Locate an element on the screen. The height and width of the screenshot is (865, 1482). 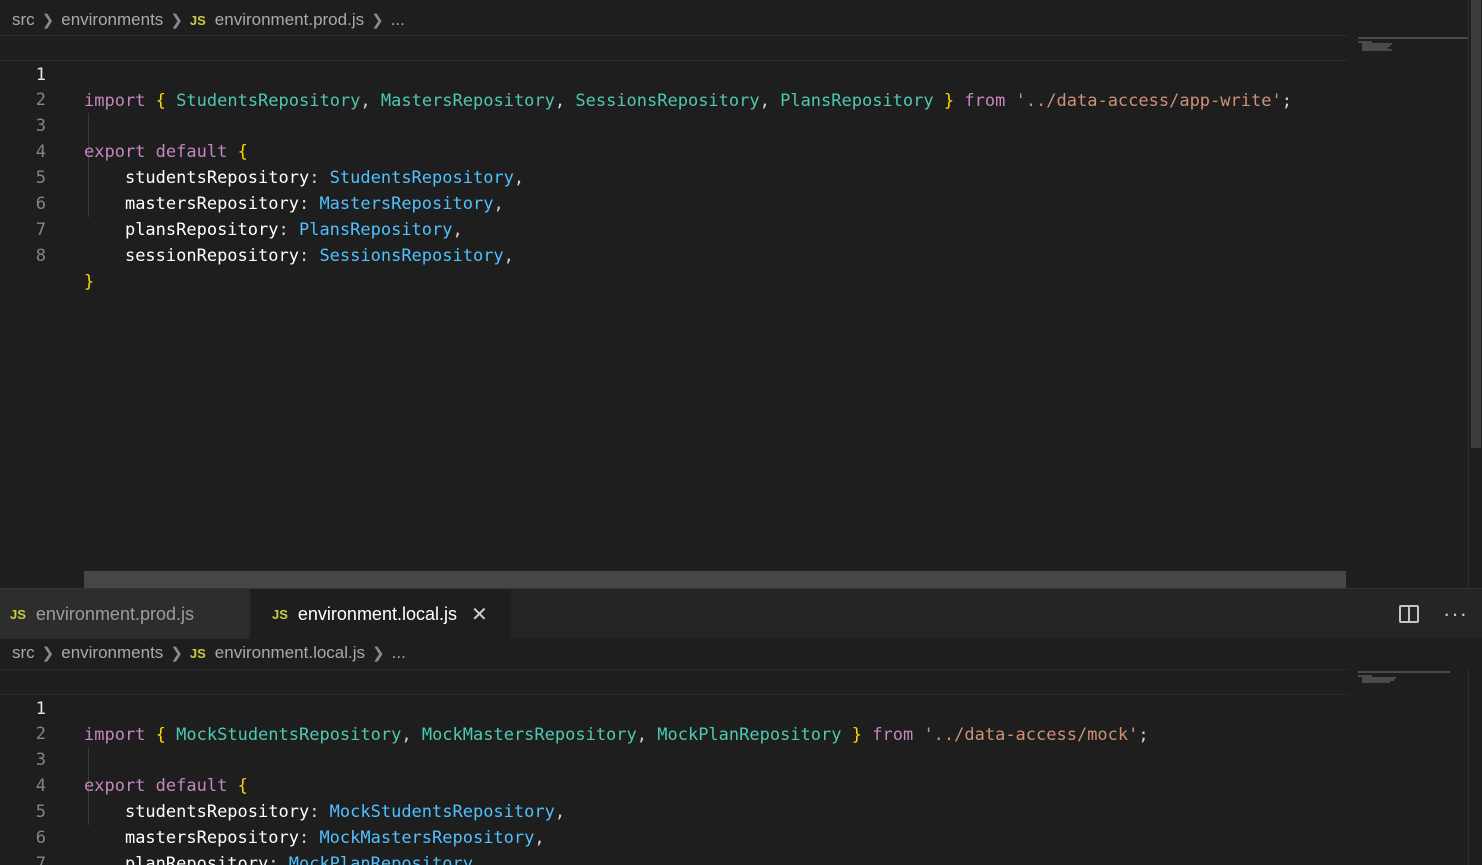
tab-environment-prod: JS environment.prod.js is located at coordinates (125, 614).